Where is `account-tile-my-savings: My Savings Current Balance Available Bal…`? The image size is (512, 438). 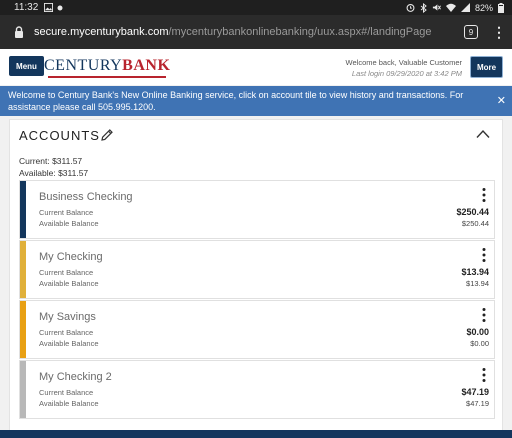
account-tile-my-savings: My Savings Current Balance Available Bal… is located at coordinates (257, 329).